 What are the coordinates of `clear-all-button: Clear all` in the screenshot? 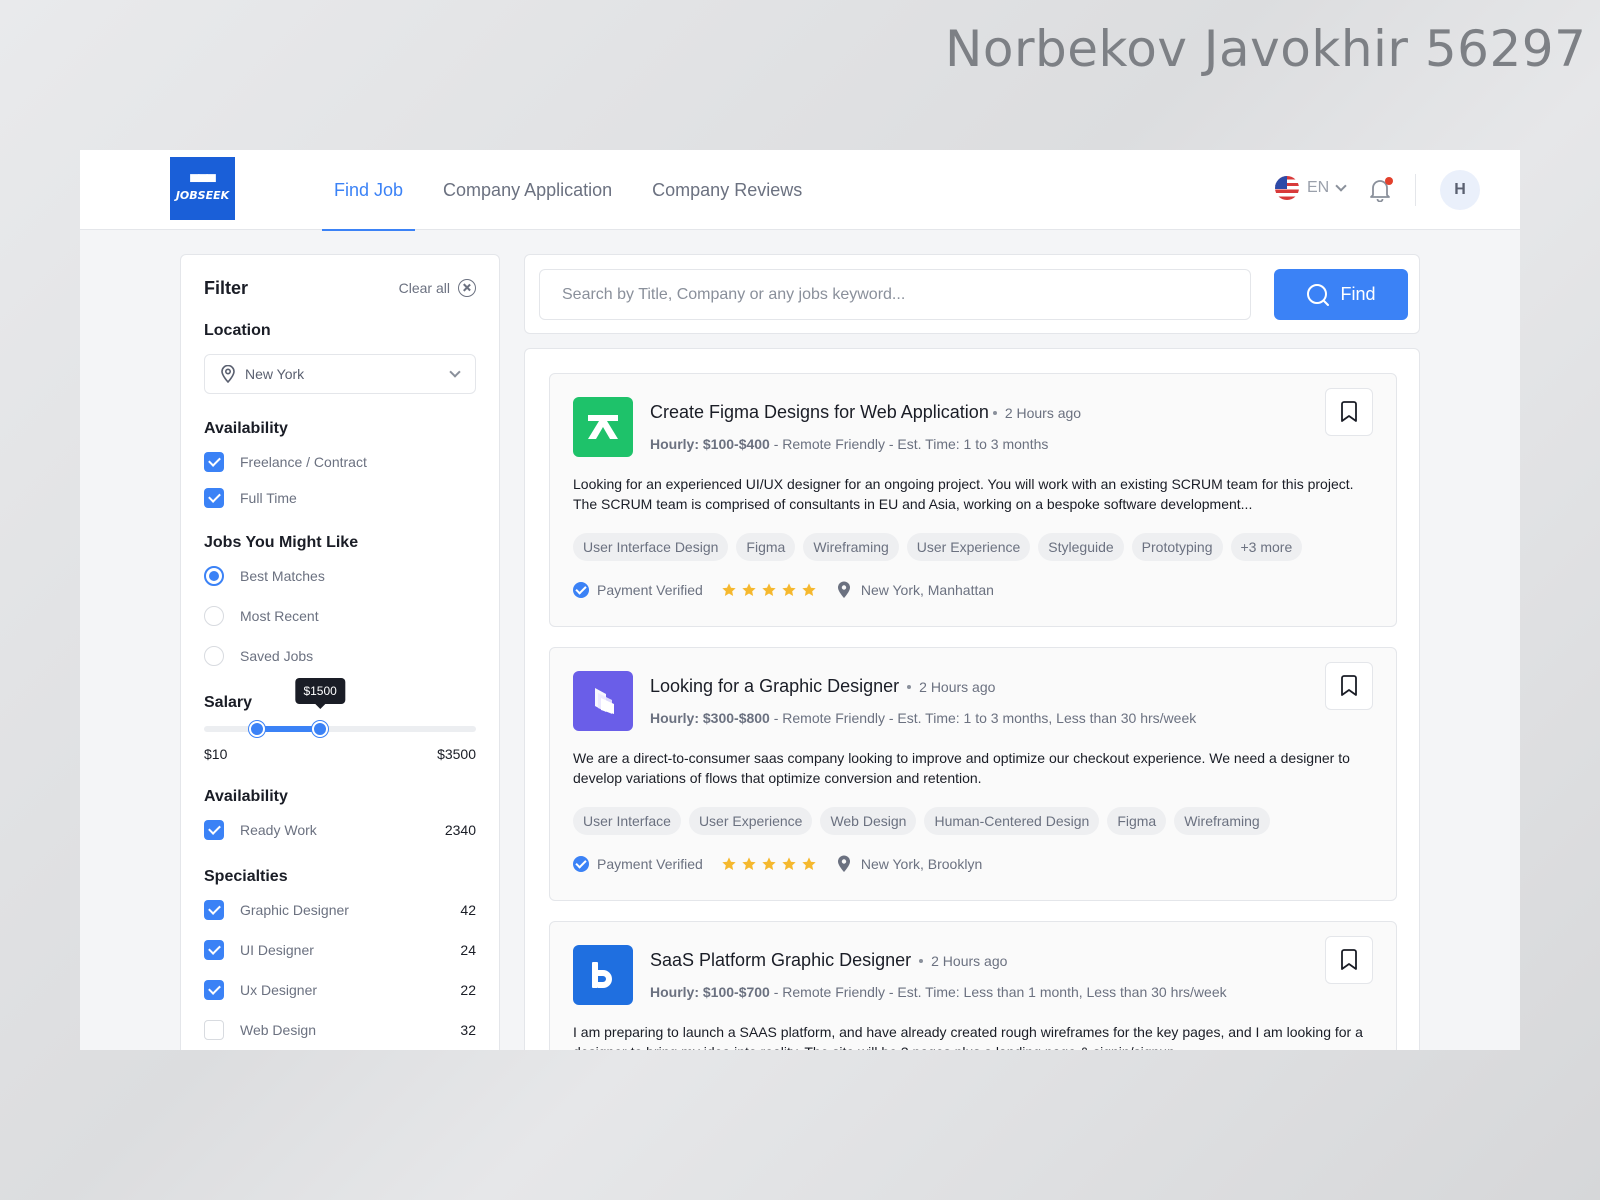 It's located at (437, 288).